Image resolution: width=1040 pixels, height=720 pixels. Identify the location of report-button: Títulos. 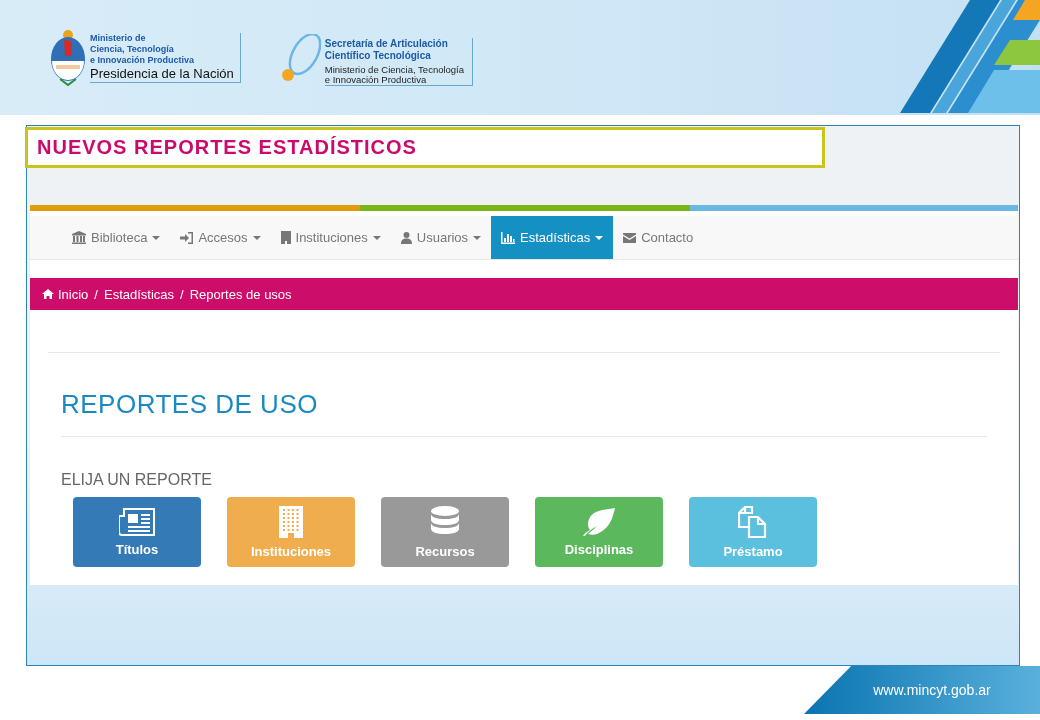
(137, 532).